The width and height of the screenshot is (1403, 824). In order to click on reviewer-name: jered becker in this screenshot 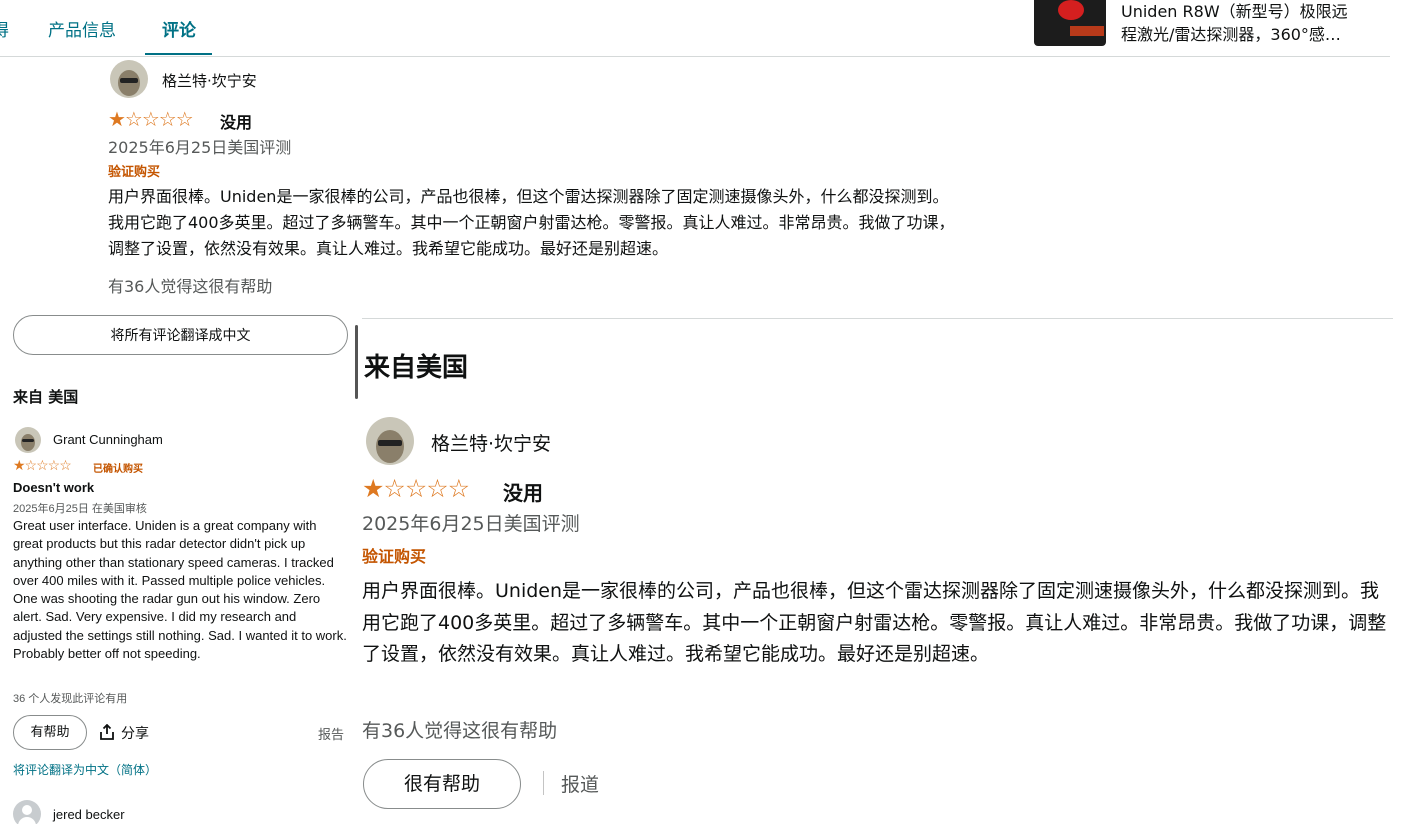, I will do `click(89, 814)`.